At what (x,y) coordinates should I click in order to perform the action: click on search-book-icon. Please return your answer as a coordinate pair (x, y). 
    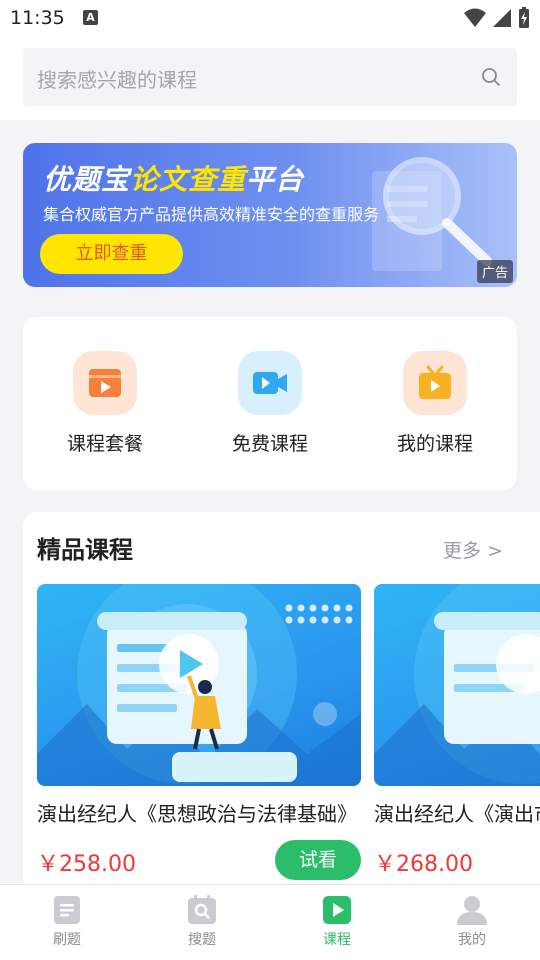
    Looking at the image, I should click on (202, 909).